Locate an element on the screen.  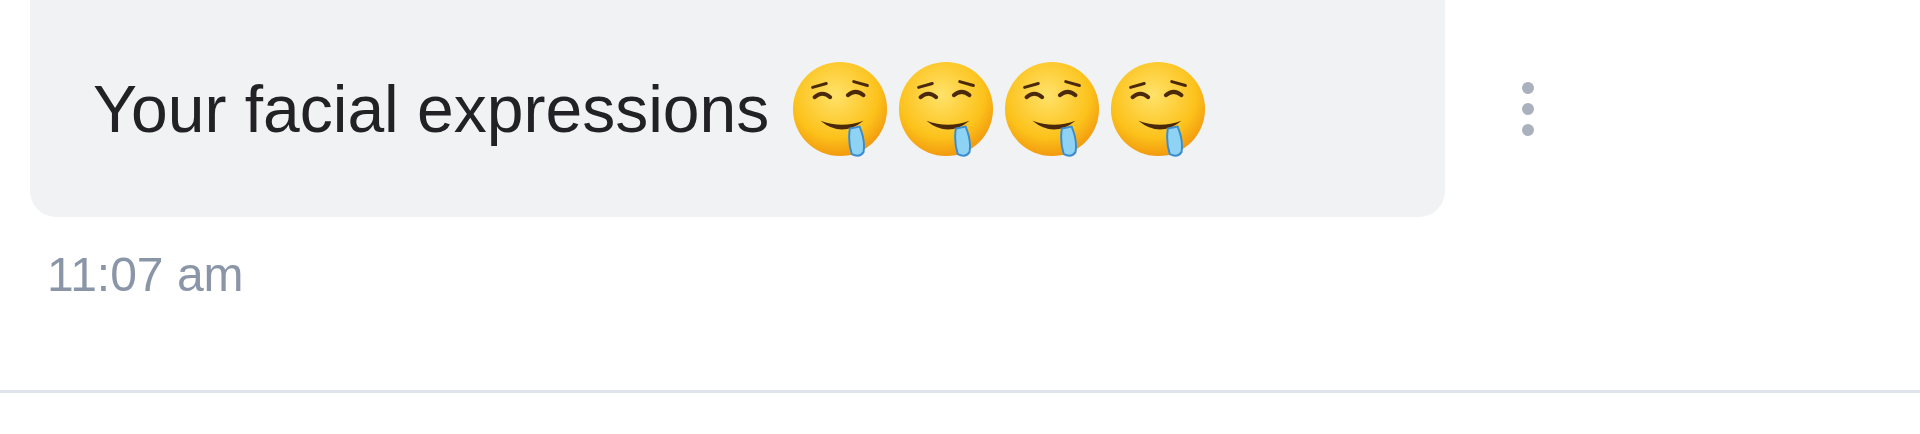
message-text: Your facial expressions is located at coordinates (431, 108).